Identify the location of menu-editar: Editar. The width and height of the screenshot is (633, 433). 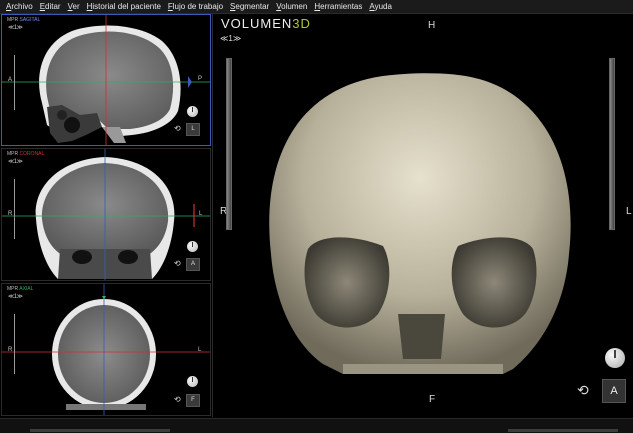
(50, 6).